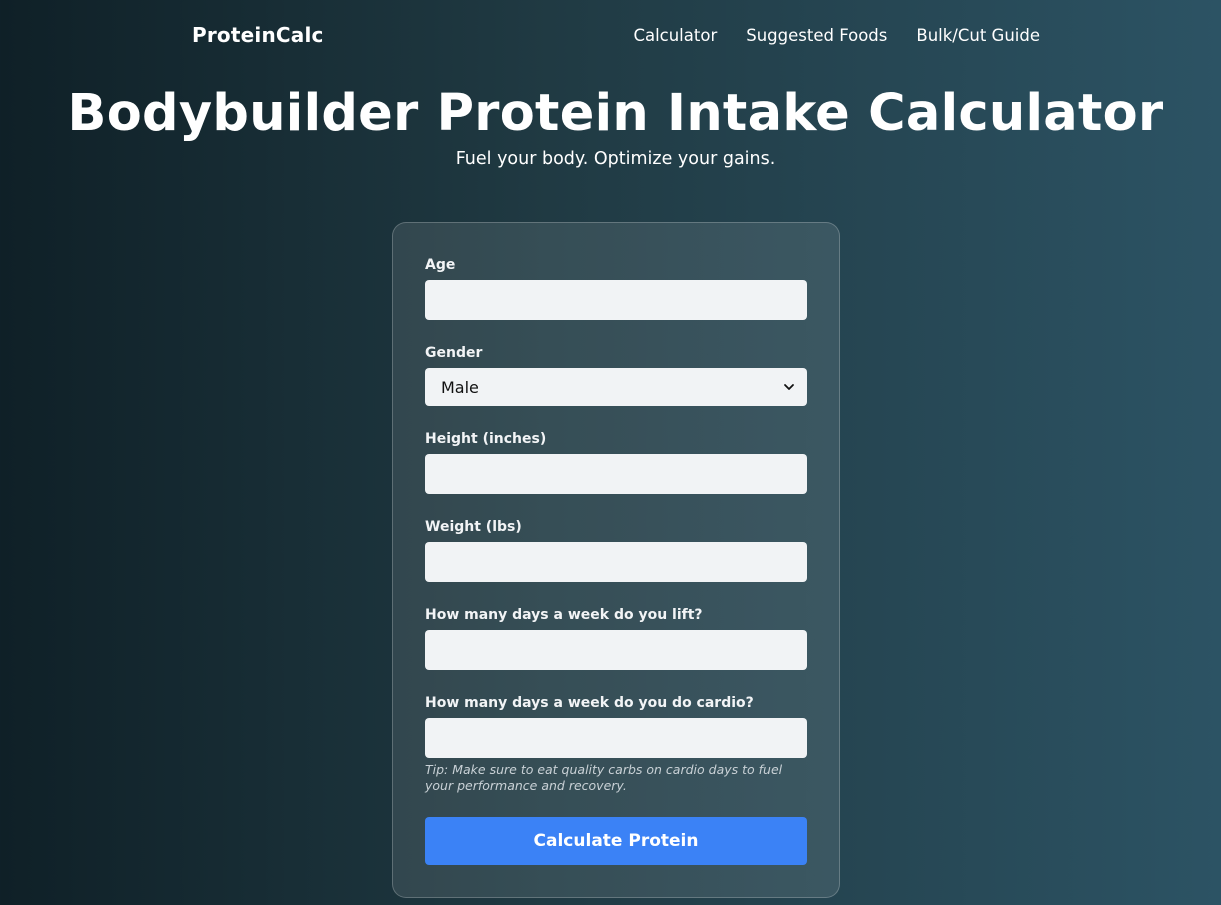 Image resolution: width=1221 pixels, height=905 pixels. Describe the element at coordinates (616, 300) in the screenshot. I see `age-input` at that location.